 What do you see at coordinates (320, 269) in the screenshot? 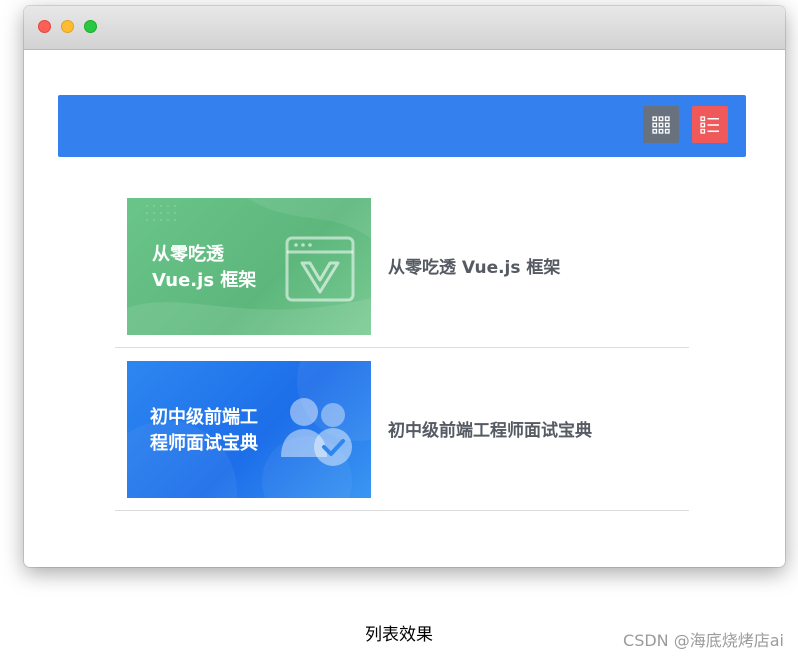
I see `vue-browser-icon` at bounding box center [320, 269].